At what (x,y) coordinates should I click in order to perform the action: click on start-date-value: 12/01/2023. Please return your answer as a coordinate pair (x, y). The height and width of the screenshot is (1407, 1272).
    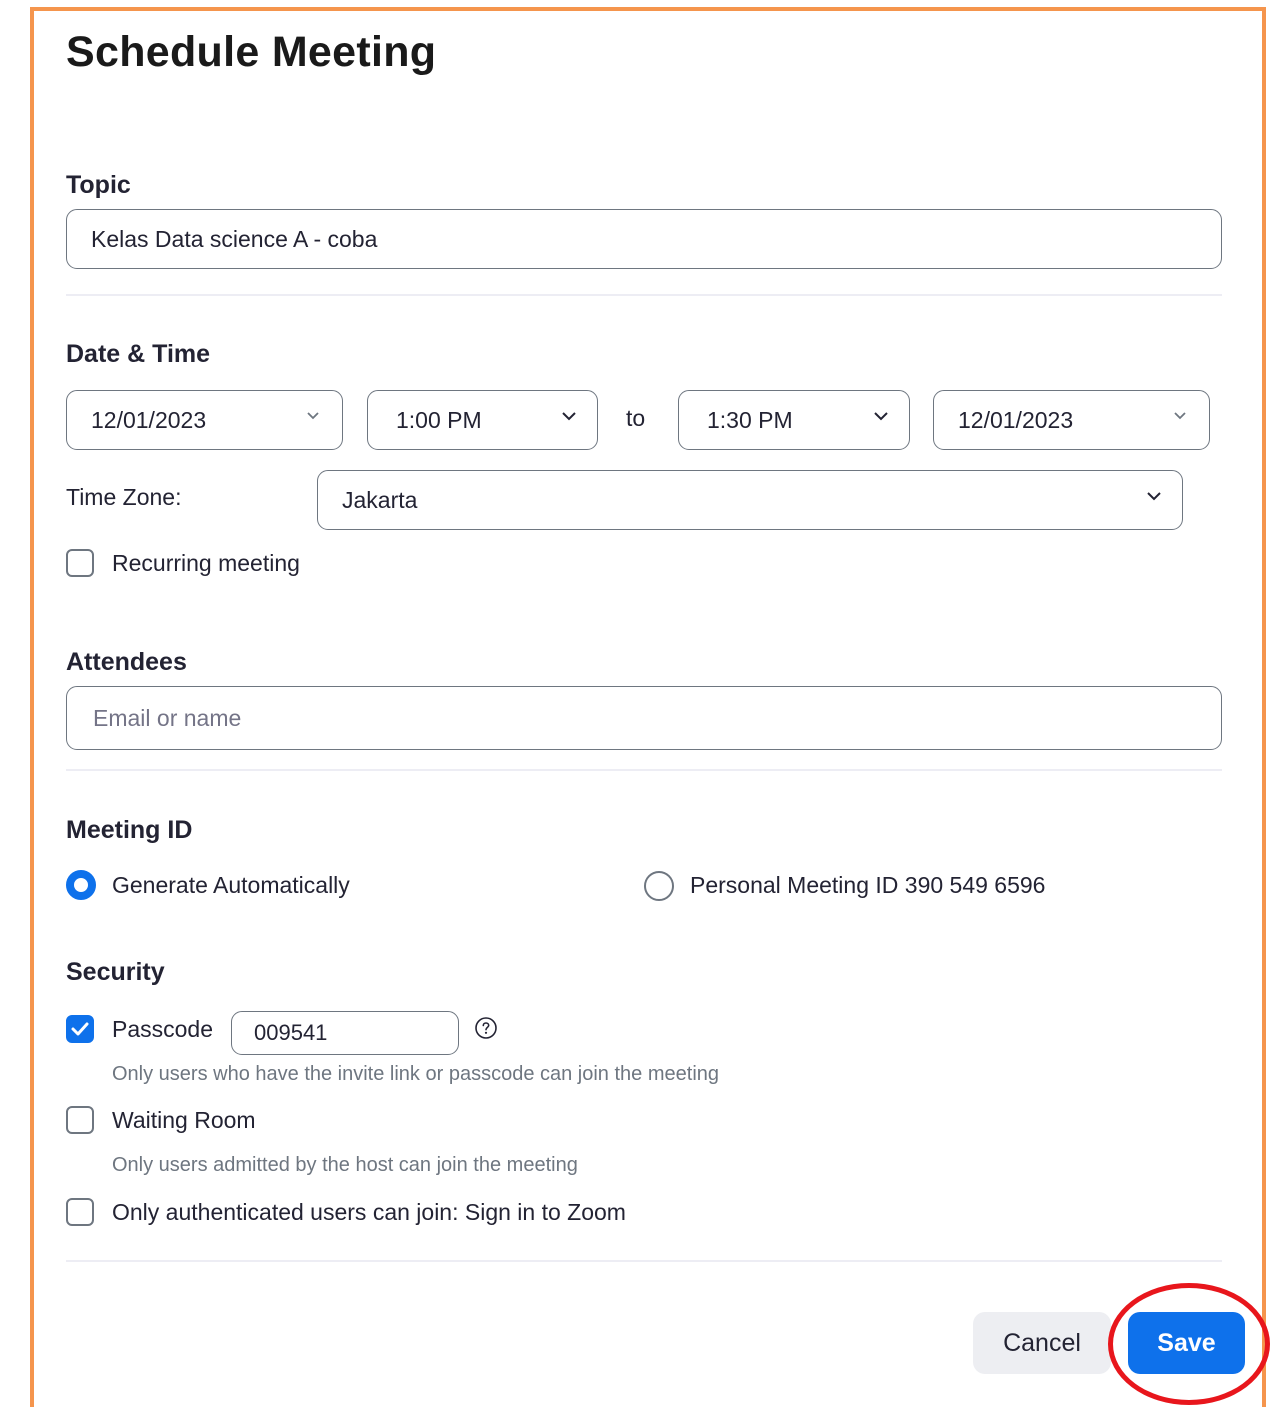
    Looking at the image, I should click on (149, 419).